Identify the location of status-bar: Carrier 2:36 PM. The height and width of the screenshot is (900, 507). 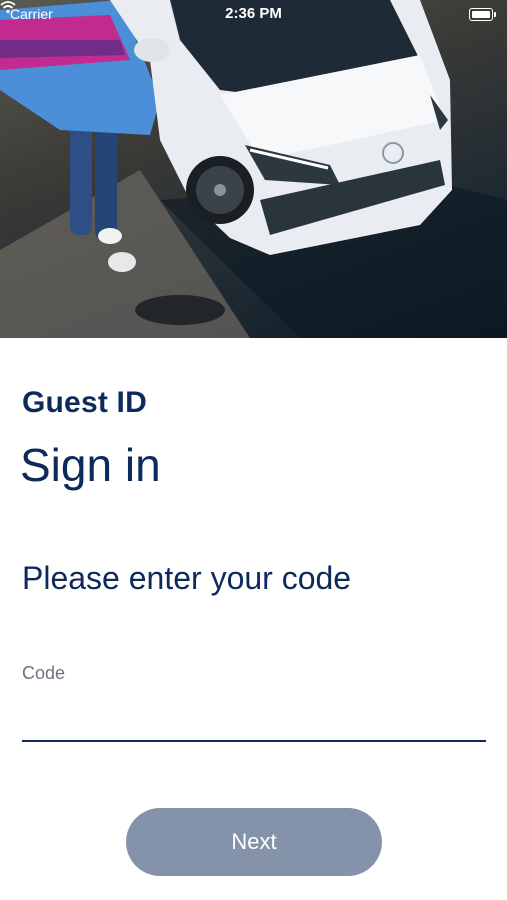
(253, 15).